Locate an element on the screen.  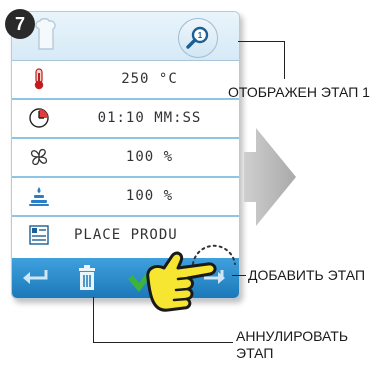
callout-line-step-v is located at coordinates (284, 60).